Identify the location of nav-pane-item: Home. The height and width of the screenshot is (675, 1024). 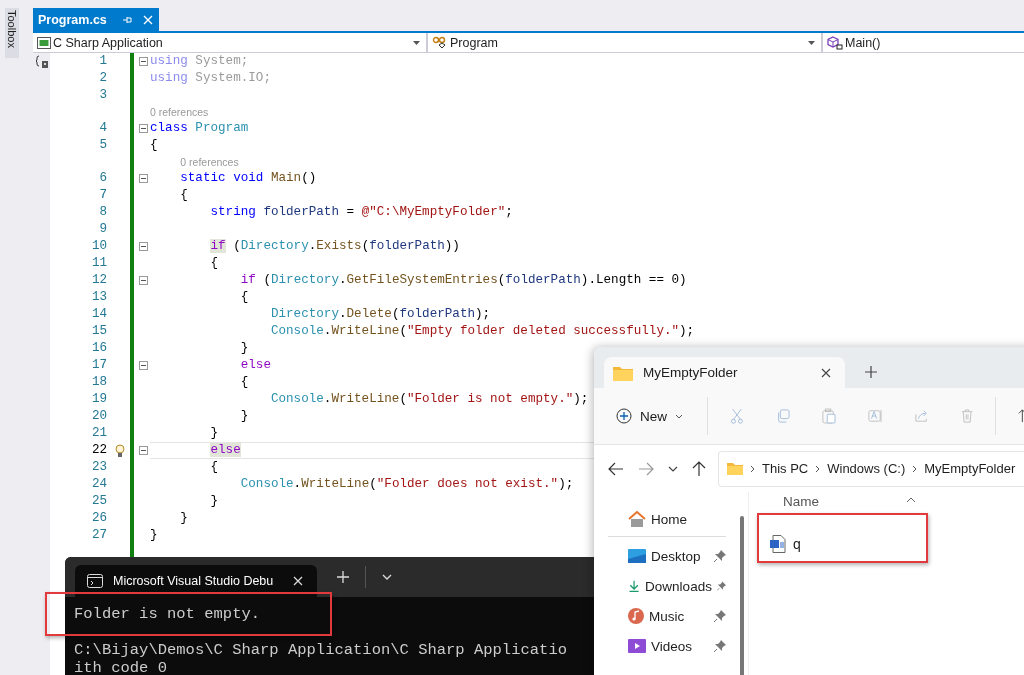
(665, 519).